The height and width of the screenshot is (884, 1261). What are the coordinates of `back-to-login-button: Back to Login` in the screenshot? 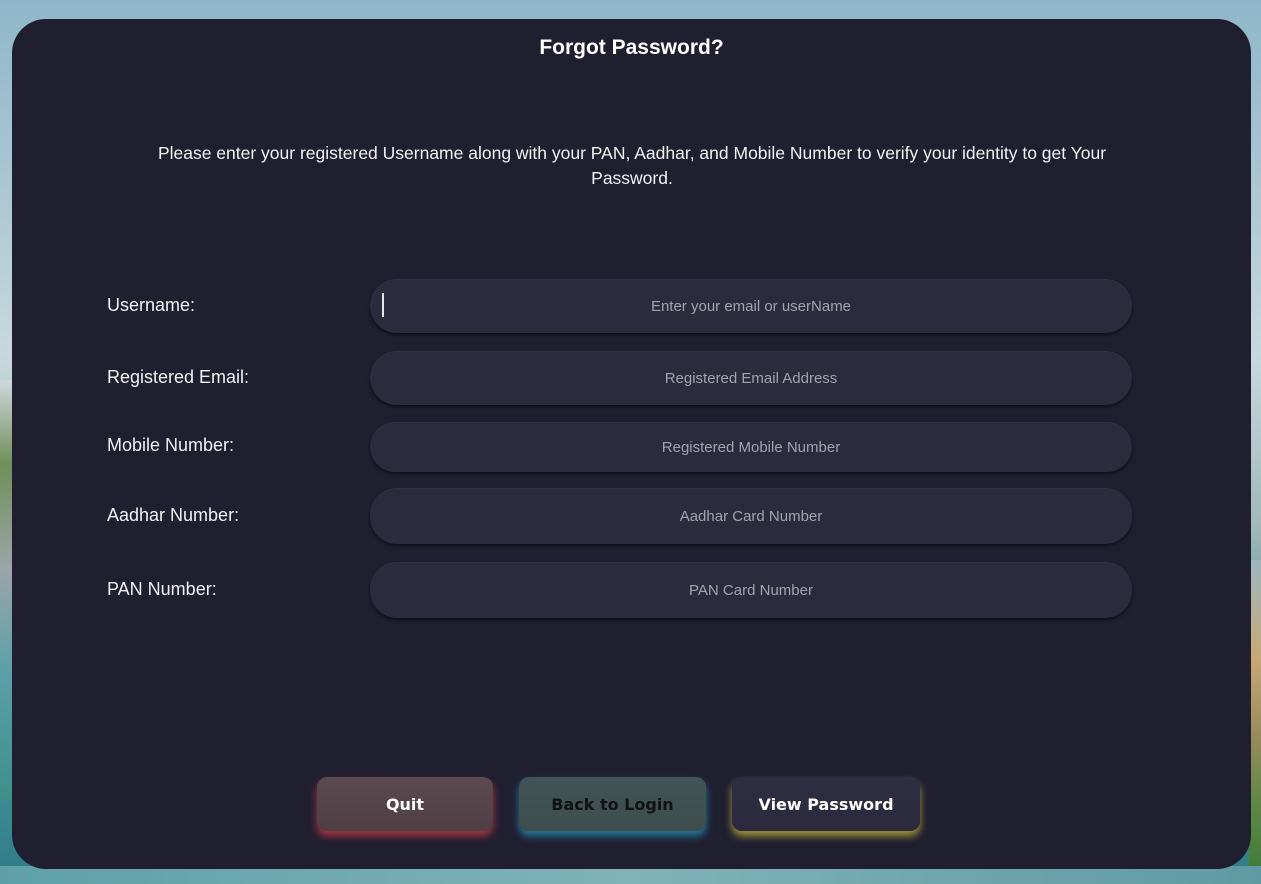 It's located at (612, 804).